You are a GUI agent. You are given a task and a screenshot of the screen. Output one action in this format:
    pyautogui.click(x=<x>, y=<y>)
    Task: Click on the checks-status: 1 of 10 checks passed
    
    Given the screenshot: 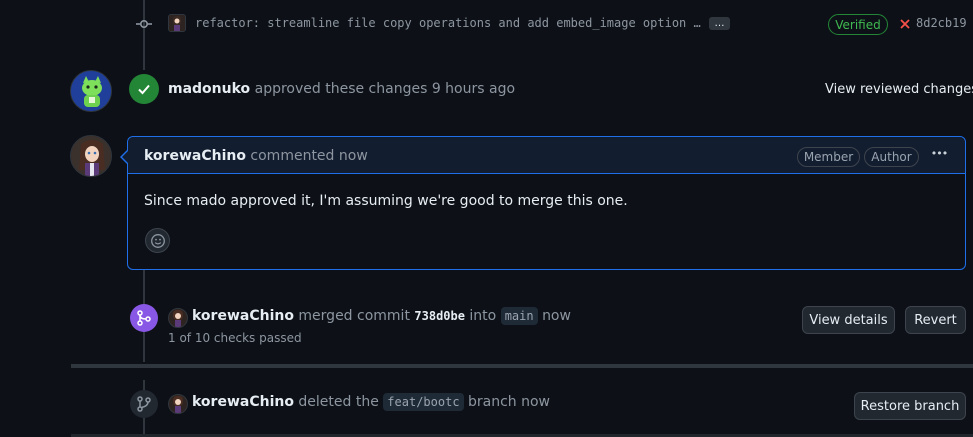 What is the action you would take?
    pyautogui.click(x=235, y=338)
    